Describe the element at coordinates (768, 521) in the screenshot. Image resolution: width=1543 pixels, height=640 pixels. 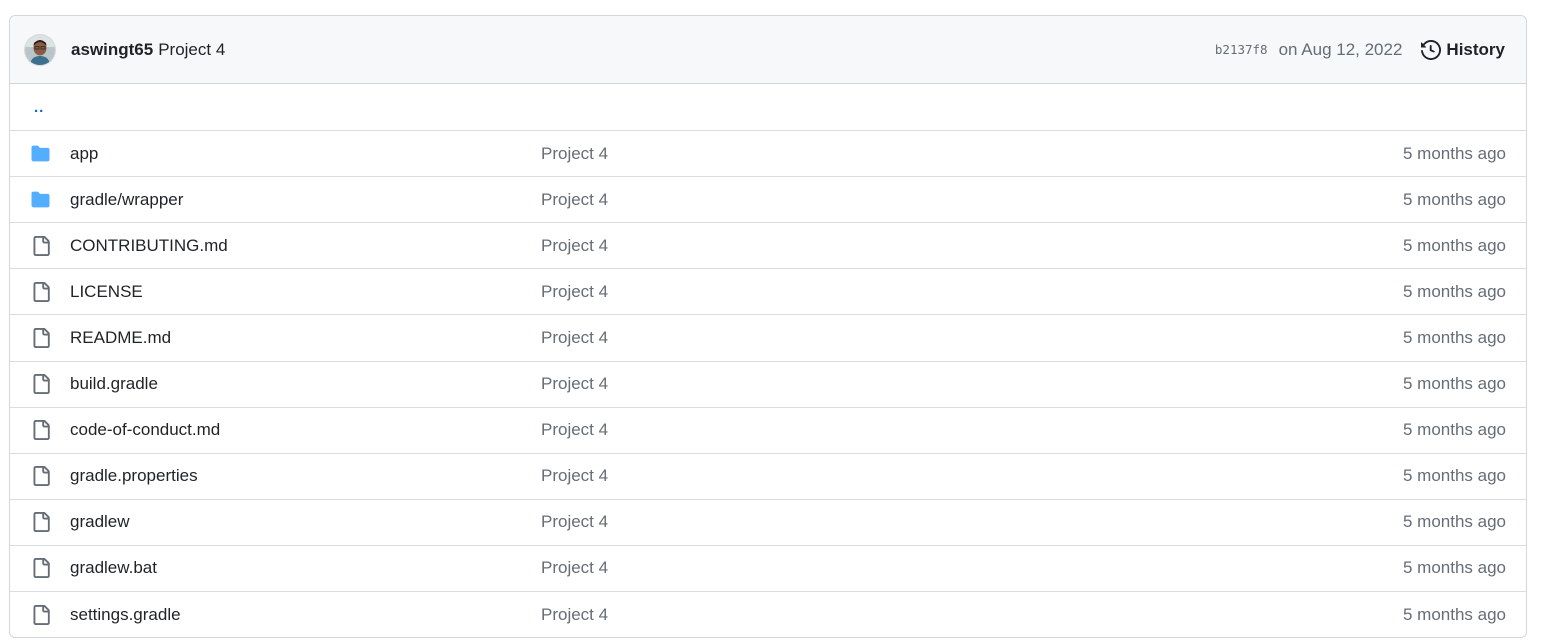
I see `file-row: gradlew Project 4 5 months ago` at that location.